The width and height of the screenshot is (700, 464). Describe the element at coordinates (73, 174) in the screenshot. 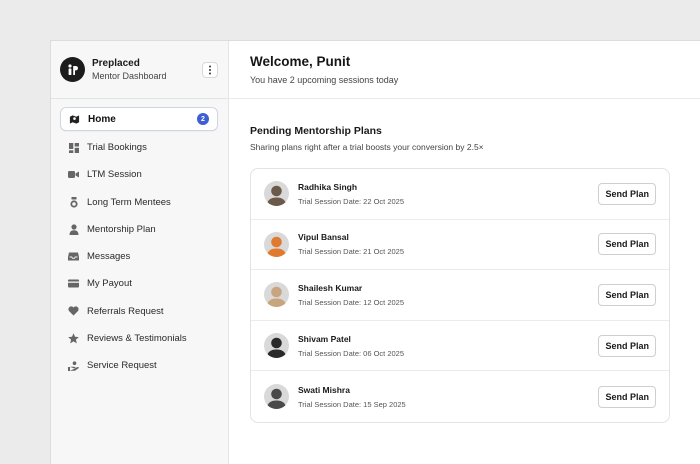

I see `video-icon` at that location.